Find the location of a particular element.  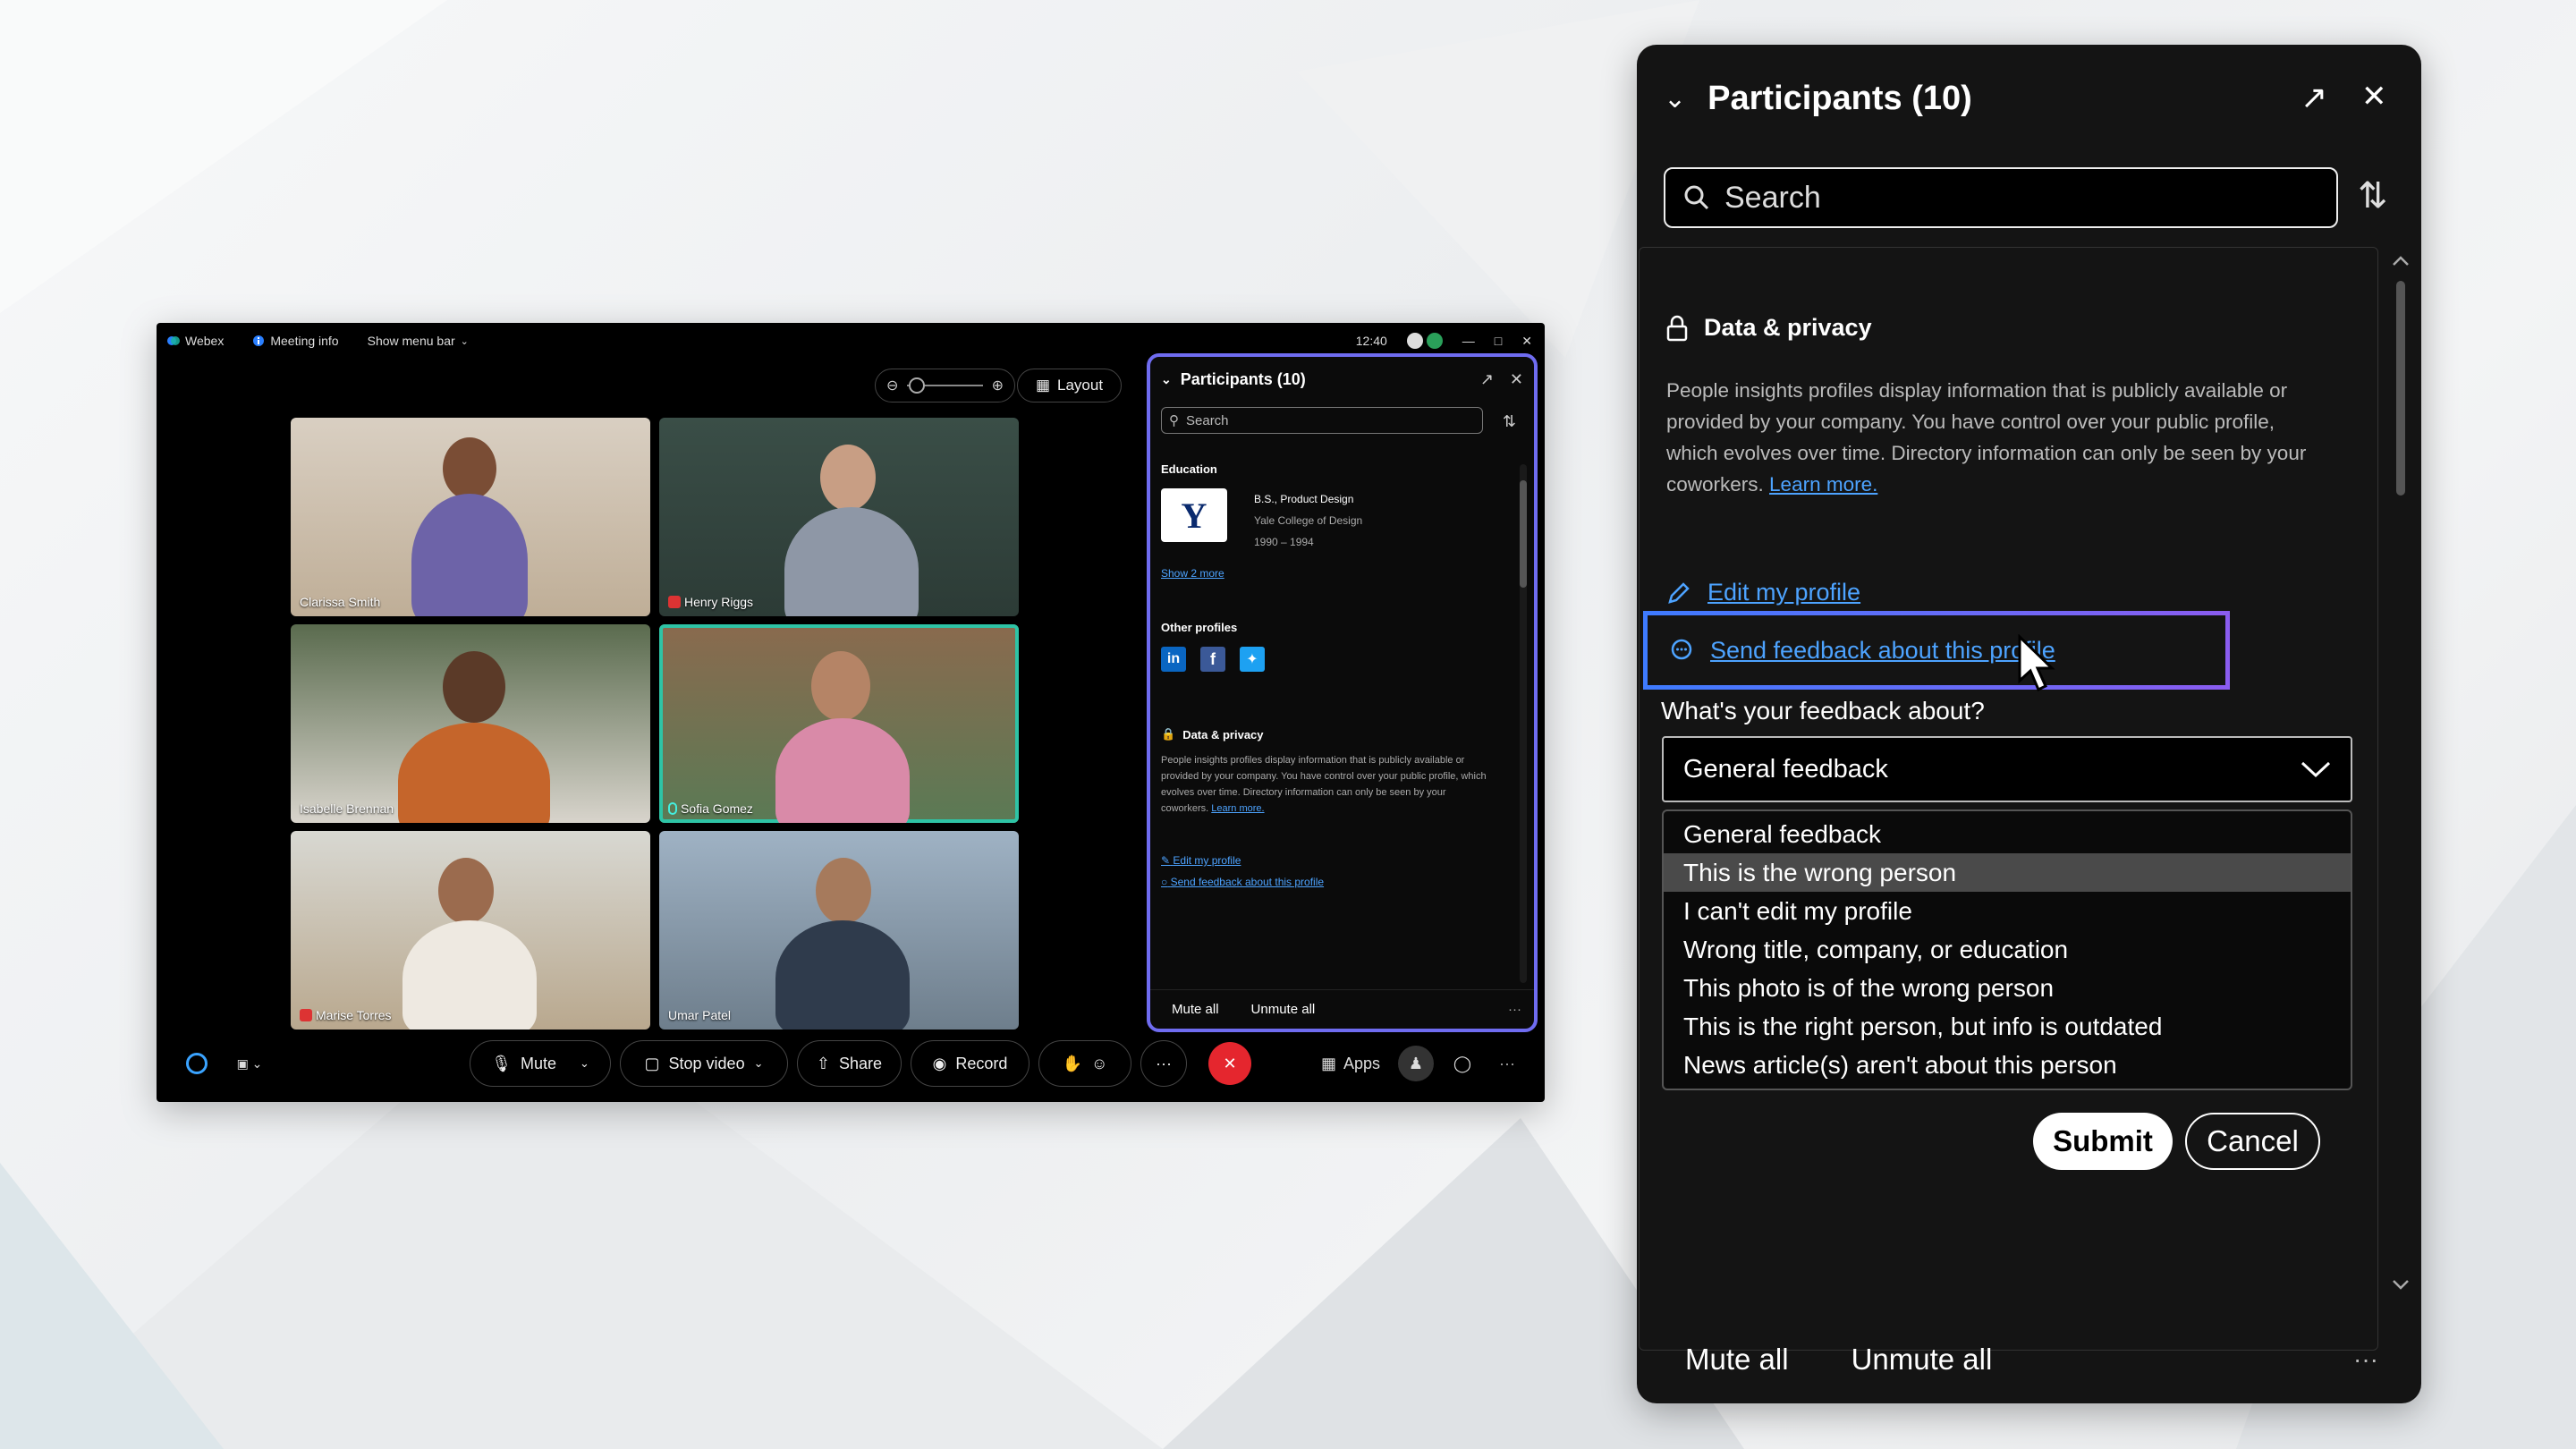

record-label: Record is located at coordinates (981, 1063).